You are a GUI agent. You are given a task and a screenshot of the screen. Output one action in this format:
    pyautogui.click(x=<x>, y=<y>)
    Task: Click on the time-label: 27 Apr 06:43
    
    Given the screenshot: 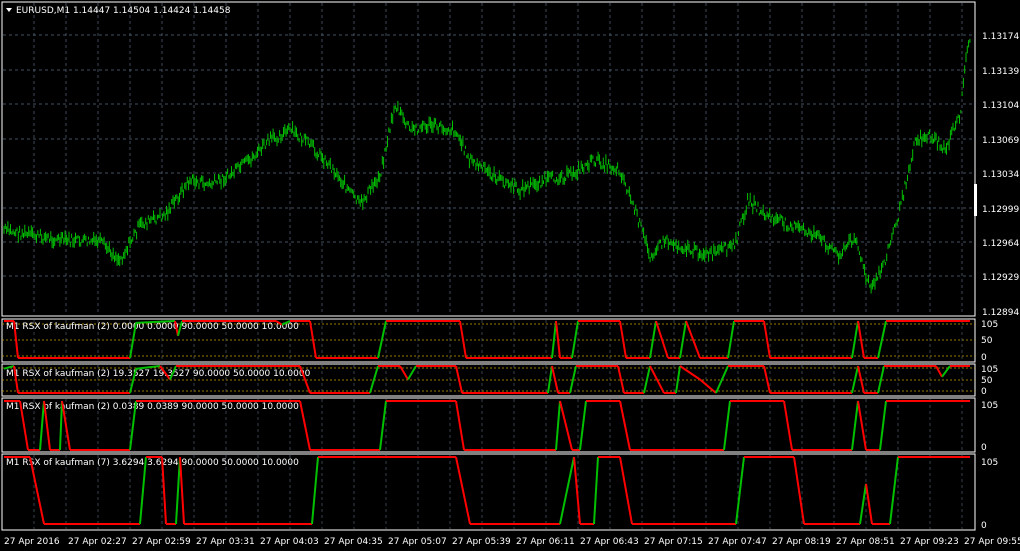 What is the action you would take?
    pyautogui.click(x=609, y=542)
    